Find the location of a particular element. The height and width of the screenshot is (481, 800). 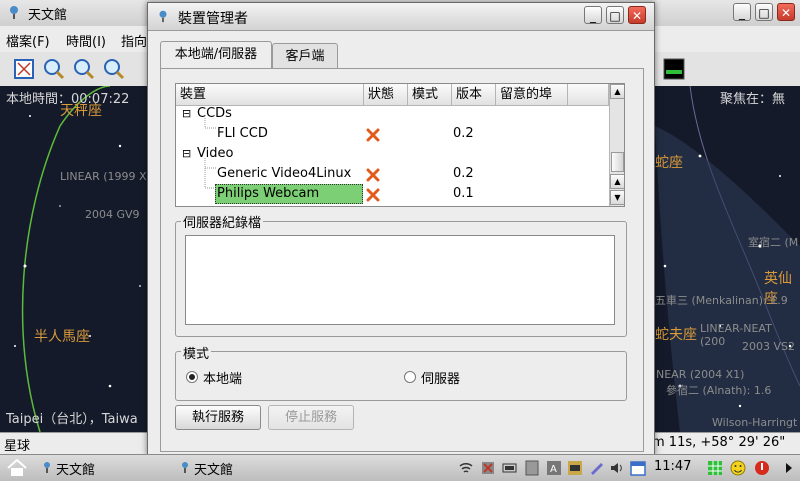

device-fli-ccd: FLI CCD is located at coordinates (242, 133).